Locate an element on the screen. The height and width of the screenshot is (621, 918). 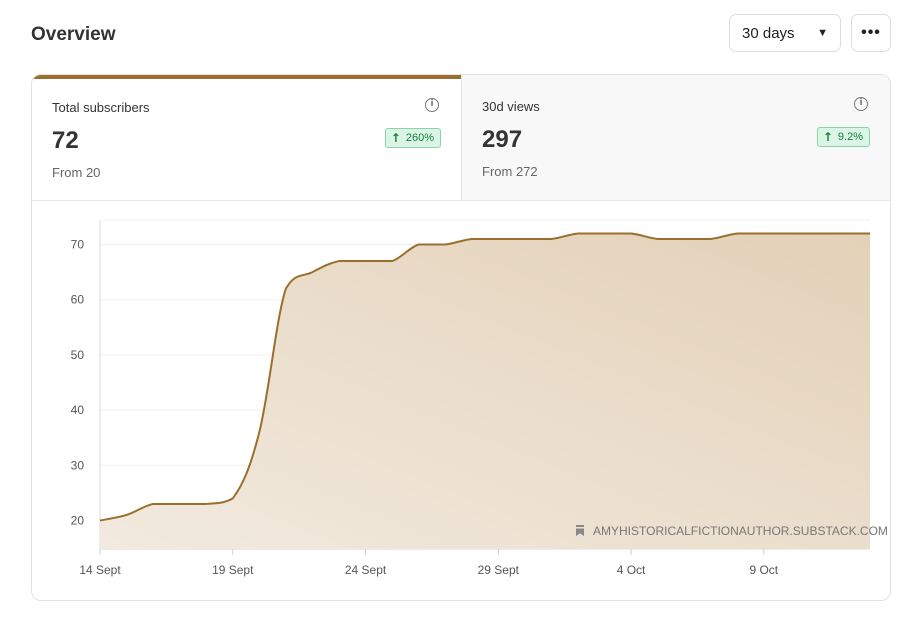
x-tick-label: 29 Sept is located at coordinates (499, 570).